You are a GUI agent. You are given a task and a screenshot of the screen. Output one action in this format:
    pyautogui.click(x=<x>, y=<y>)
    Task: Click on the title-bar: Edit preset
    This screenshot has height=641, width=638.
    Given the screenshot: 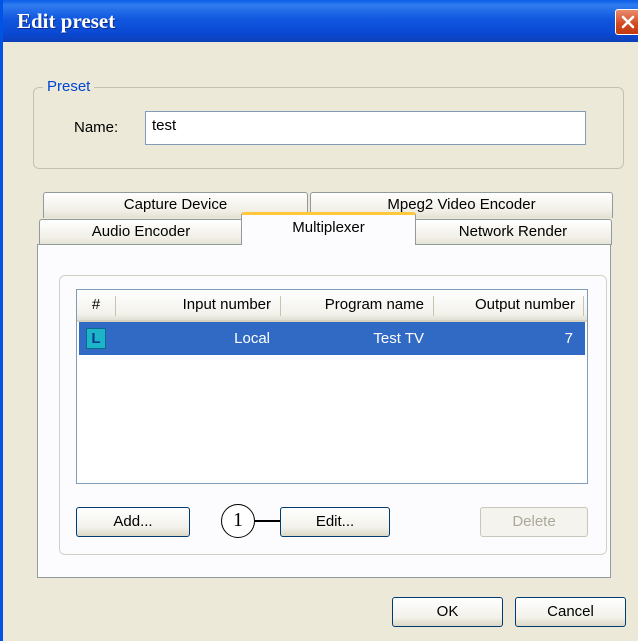 What is the action you would take?
    pyautogui.click(x=320, y=21)
    